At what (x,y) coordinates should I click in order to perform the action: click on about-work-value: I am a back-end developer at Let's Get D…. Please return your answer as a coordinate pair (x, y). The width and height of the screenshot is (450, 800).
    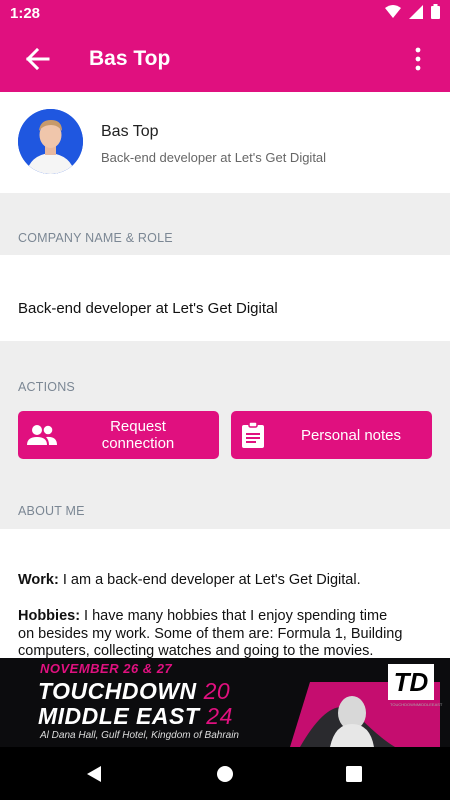
    Looking at the image, I should click on (209, 580).